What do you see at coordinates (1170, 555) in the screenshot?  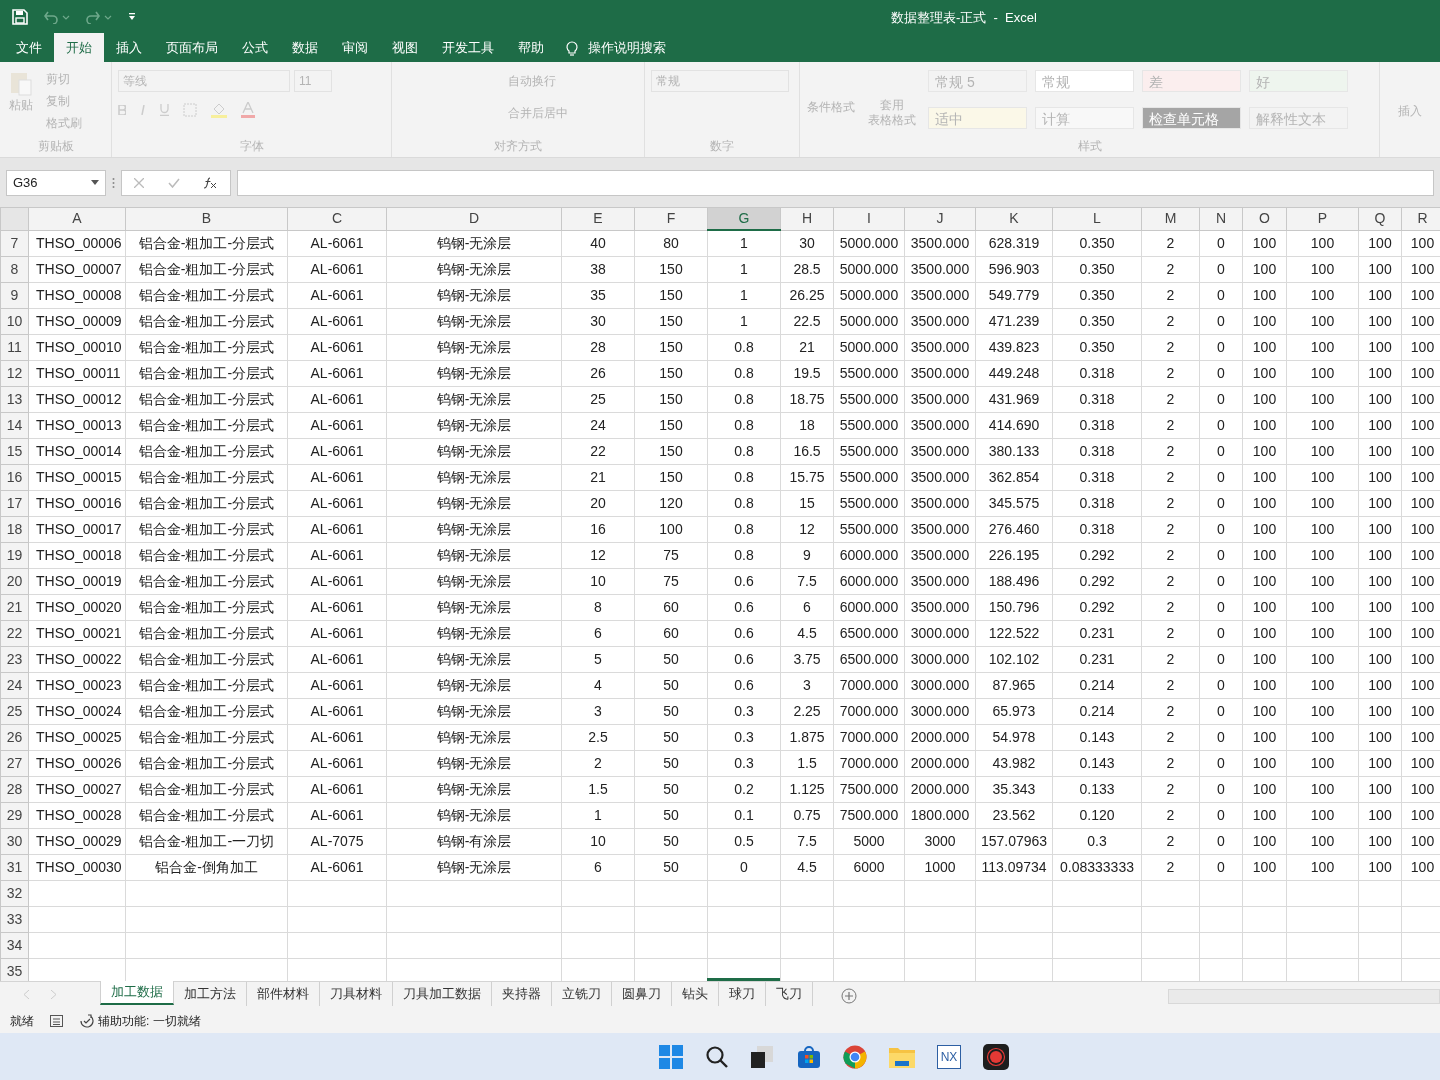 I see `table-cell: 2` at bounding box center [1170, 555].